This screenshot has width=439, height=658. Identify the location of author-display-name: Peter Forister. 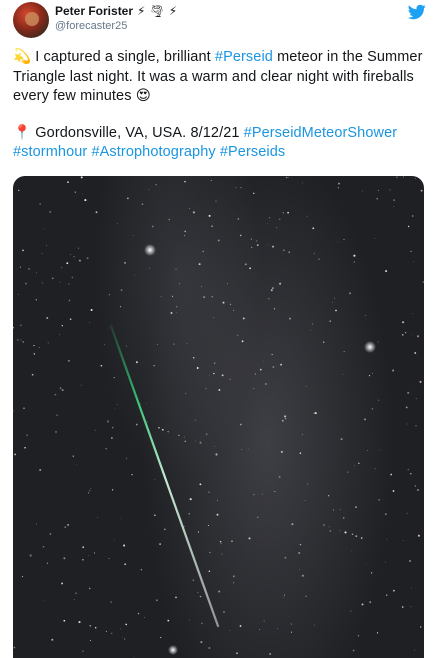
(94, 11).